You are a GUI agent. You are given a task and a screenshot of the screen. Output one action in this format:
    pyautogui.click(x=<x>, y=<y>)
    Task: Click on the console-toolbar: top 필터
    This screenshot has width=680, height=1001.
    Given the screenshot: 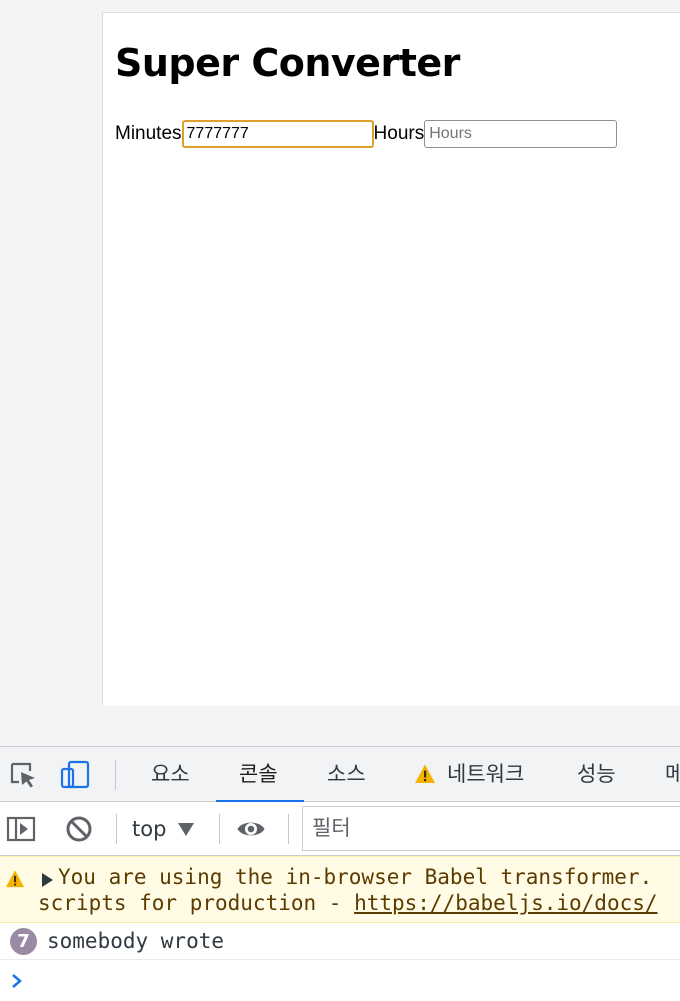 What is the action you would take?
    pyautogui.click(x=340, y=829)
    